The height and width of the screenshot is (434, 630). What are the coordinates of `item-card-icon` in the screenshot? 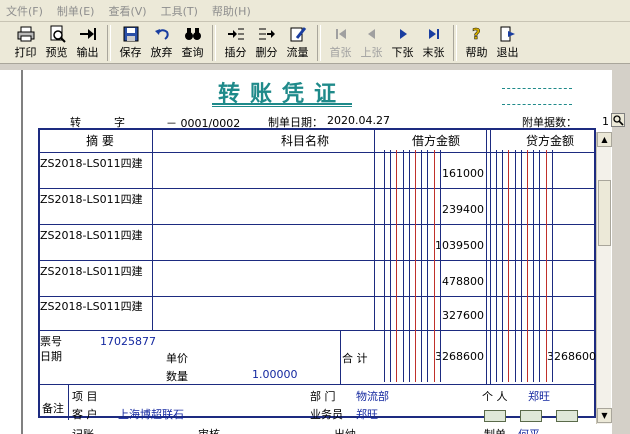 It's located at (567, 416).